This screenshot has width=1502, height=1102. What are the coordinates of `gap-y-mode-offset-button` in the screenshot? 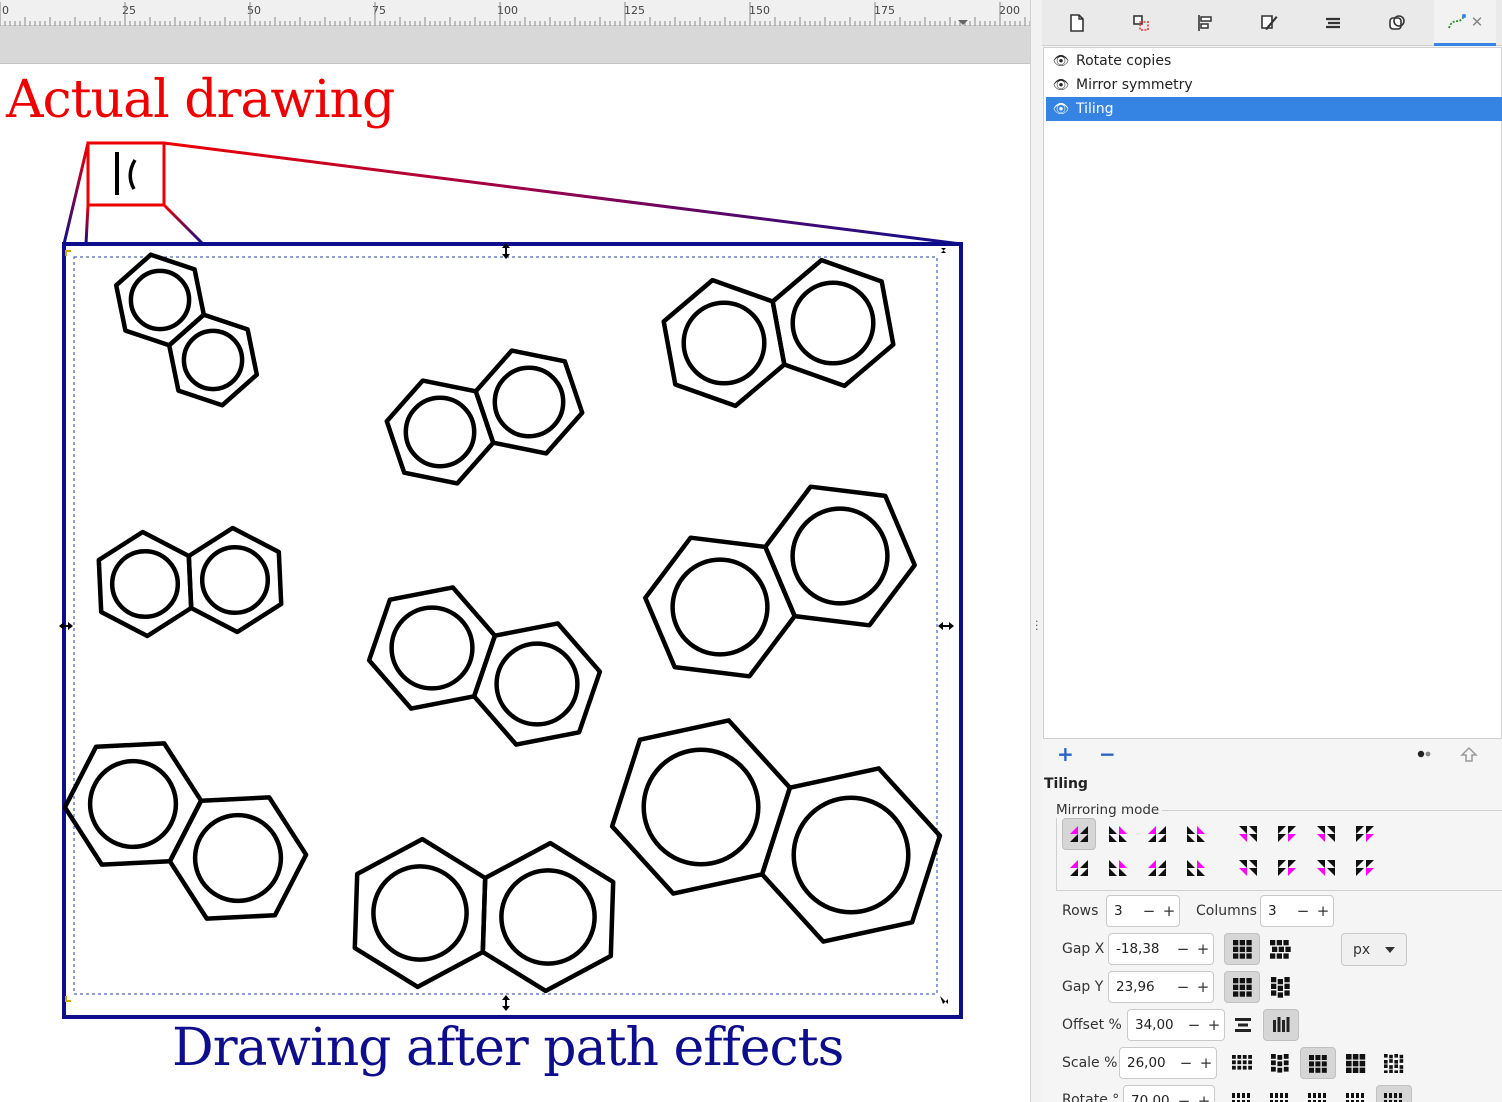 It's located at (1280, 987).